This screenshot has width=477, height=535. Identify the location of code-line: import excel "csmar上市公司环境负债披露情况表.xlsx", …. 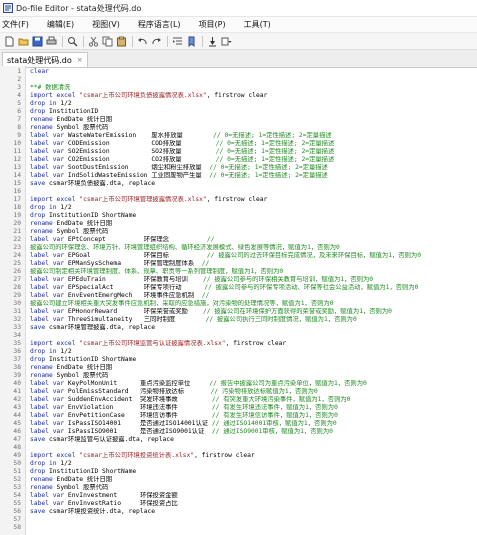
(253, 96).